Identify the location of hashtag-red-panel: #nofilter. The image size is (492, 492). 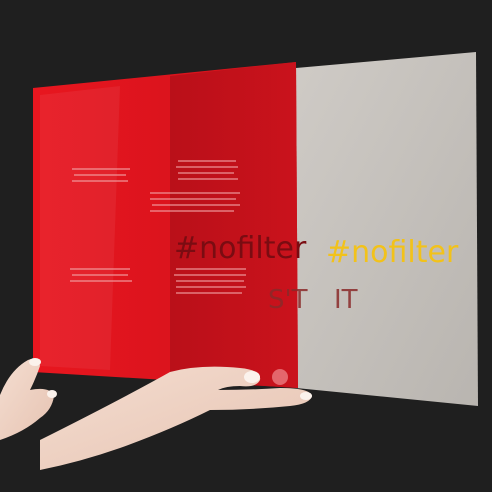
(240, 248).